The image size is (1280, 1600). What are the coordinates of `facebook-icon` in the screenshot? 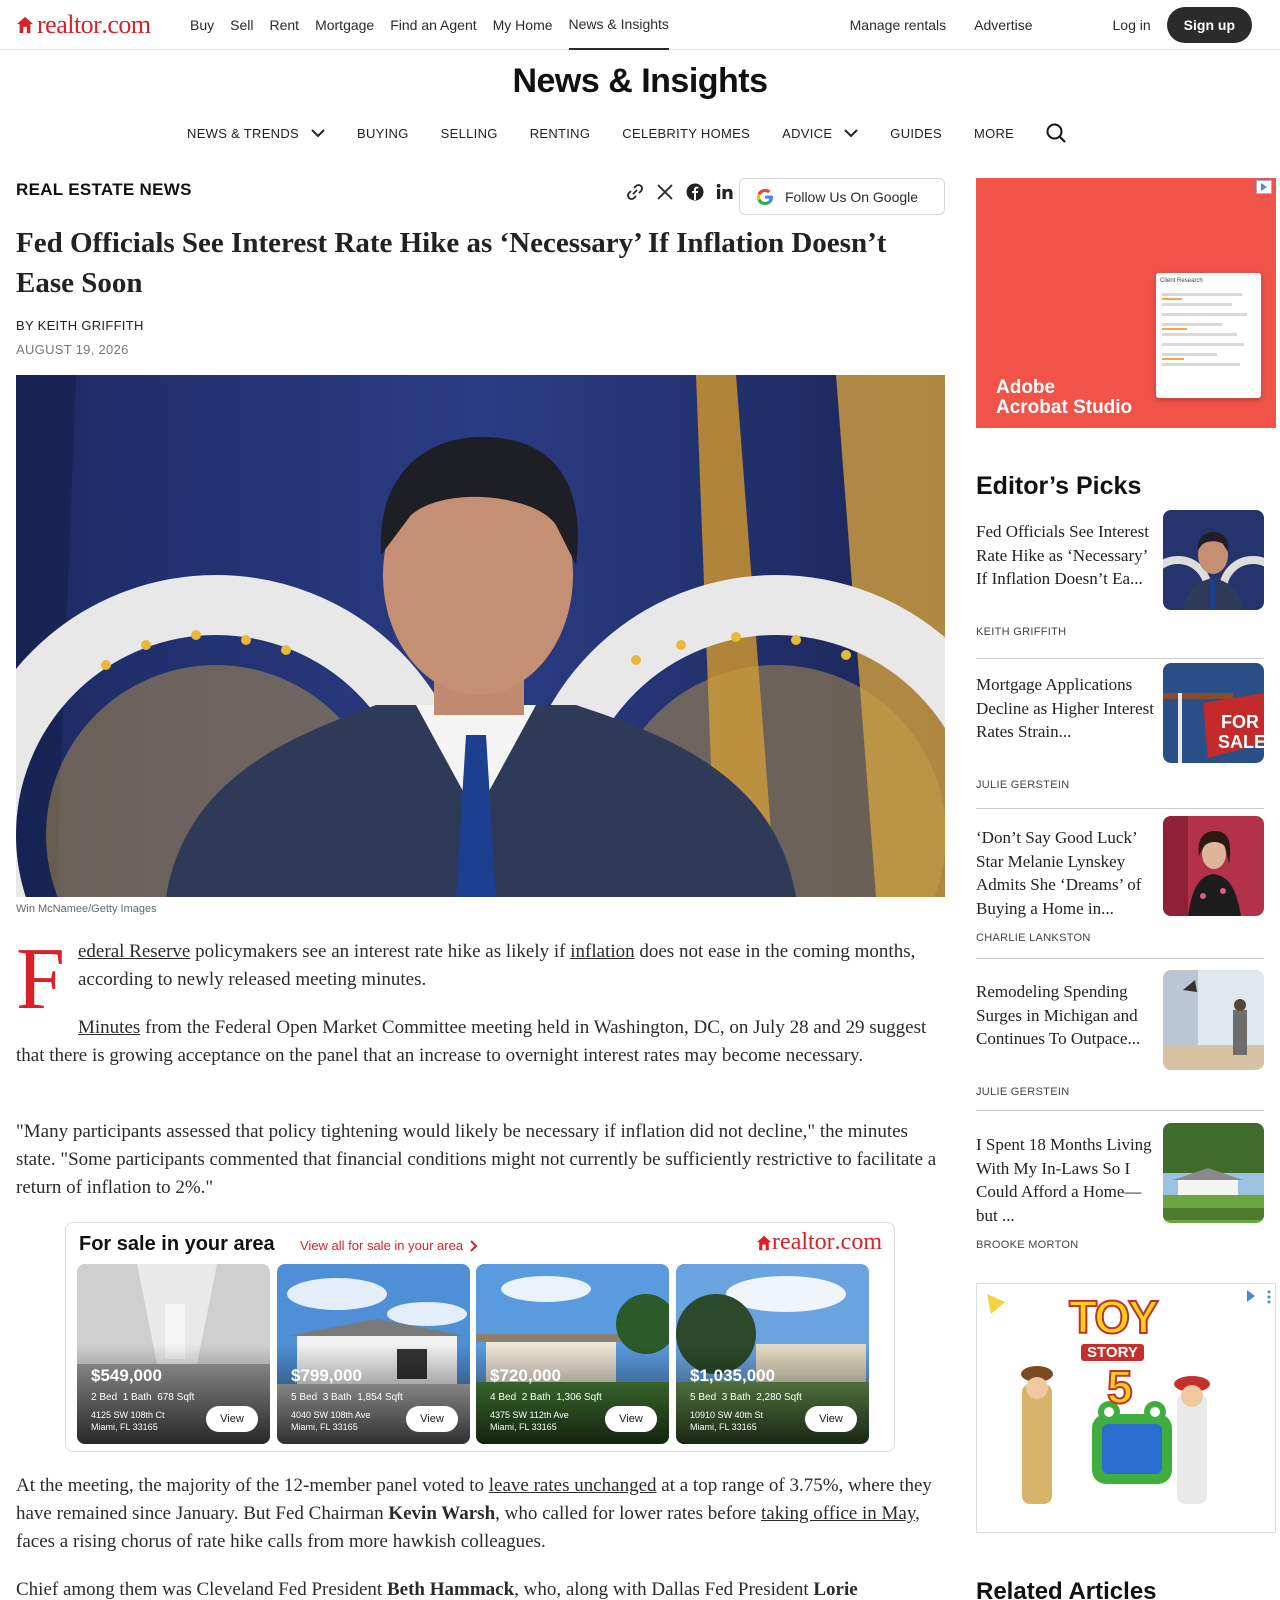 It's located at (695, 192).